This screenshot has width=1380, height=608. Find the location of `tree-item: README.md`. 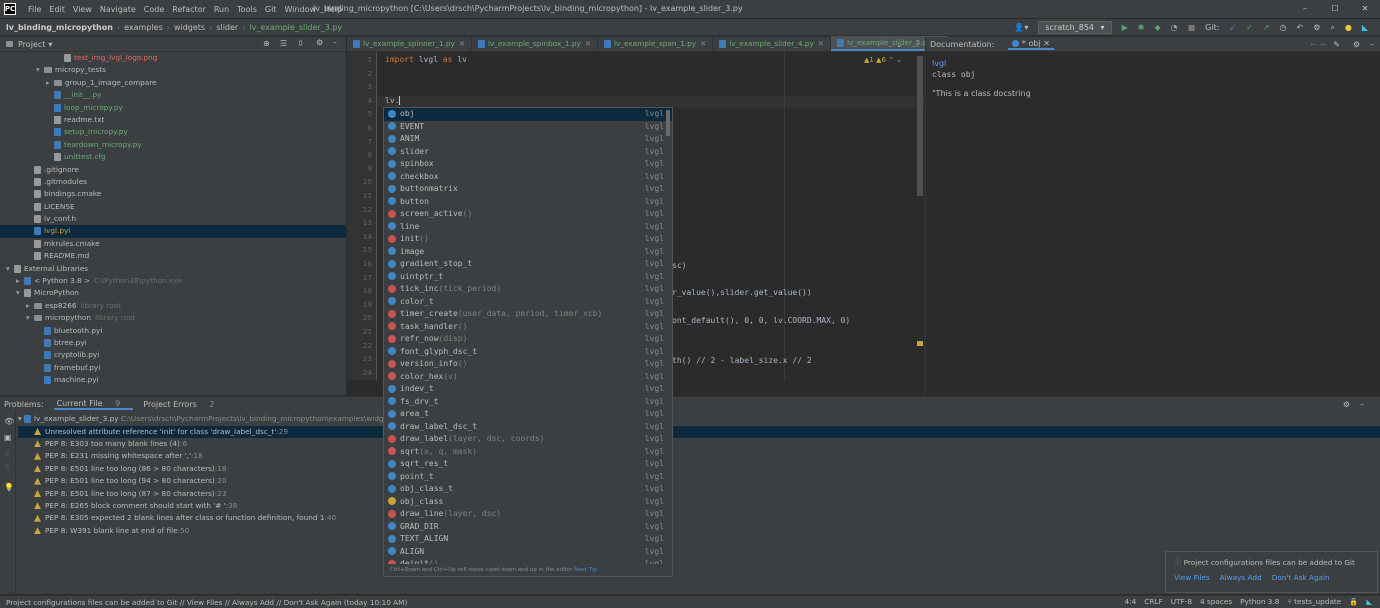

tree-item: README.md is located at coordinates (173, 256).